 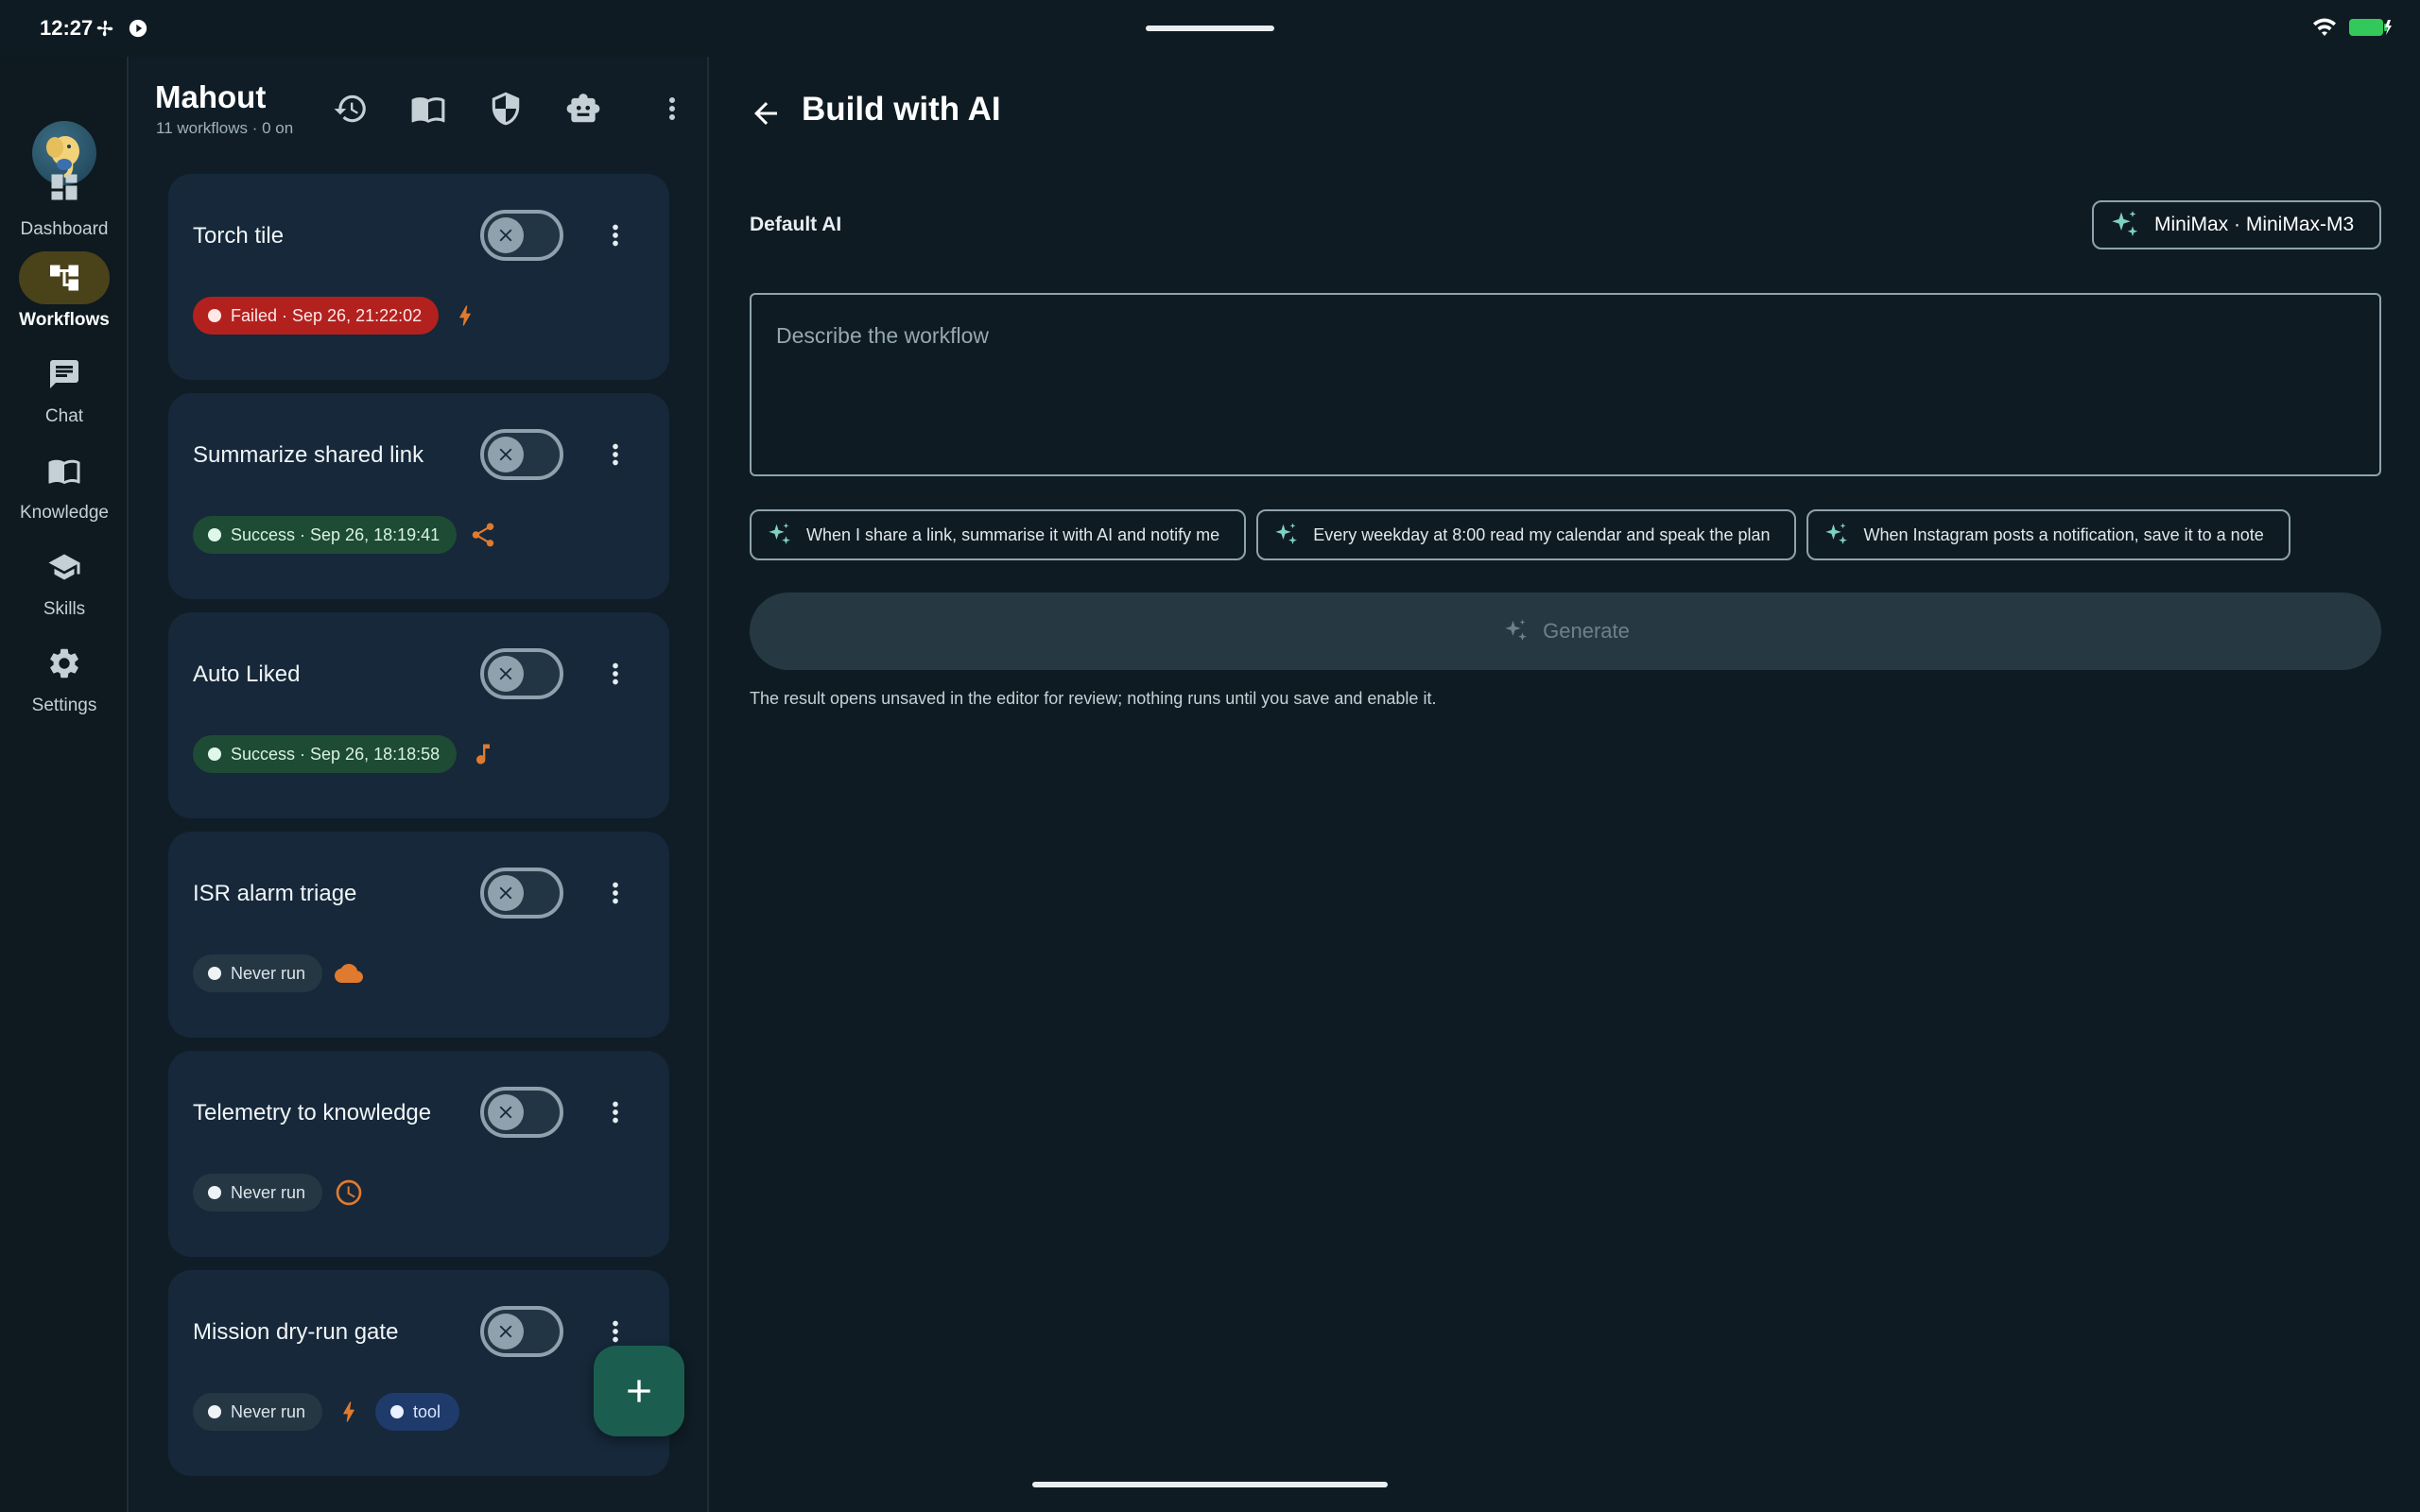 I want to click on page-title: Build with AI, so click(x=902, y=109).